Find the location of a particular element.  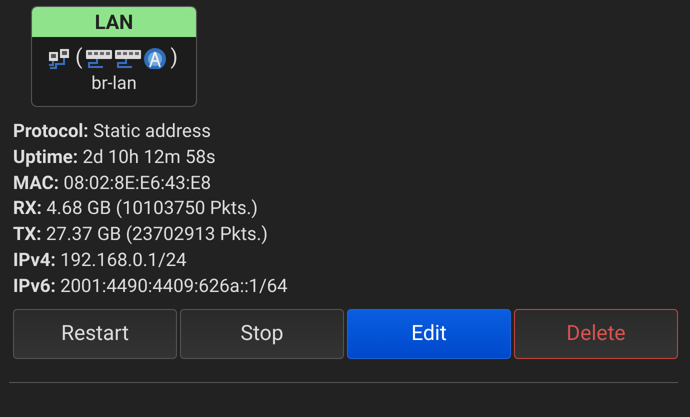

detail-line: TX: 27.37 GB (23702913 Pkts.) is located at coordinates (141, 235).